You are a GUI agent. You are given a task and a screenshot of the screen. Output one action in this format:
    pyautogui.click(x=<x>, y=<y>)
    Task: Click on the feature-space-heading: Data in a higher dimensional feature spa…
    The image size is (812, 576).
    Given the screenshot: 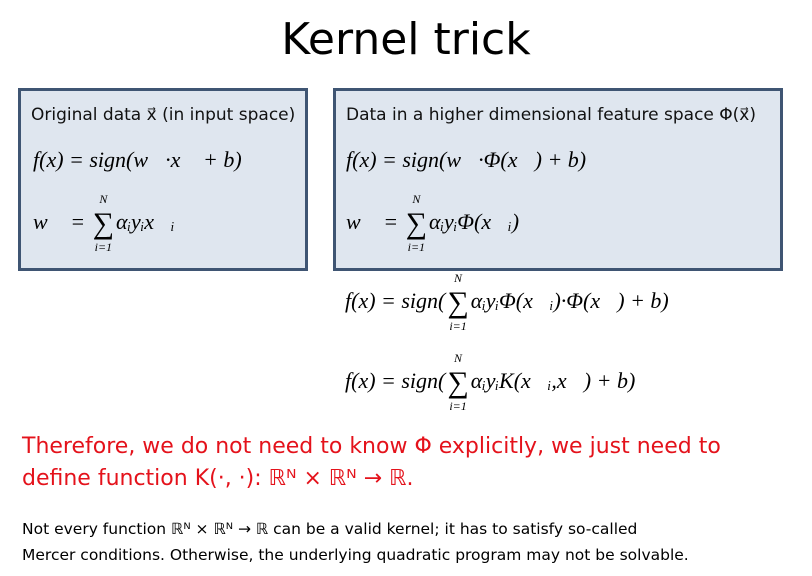 What is the action you would take?
    pyautogui.click(x=551, y=115)
    